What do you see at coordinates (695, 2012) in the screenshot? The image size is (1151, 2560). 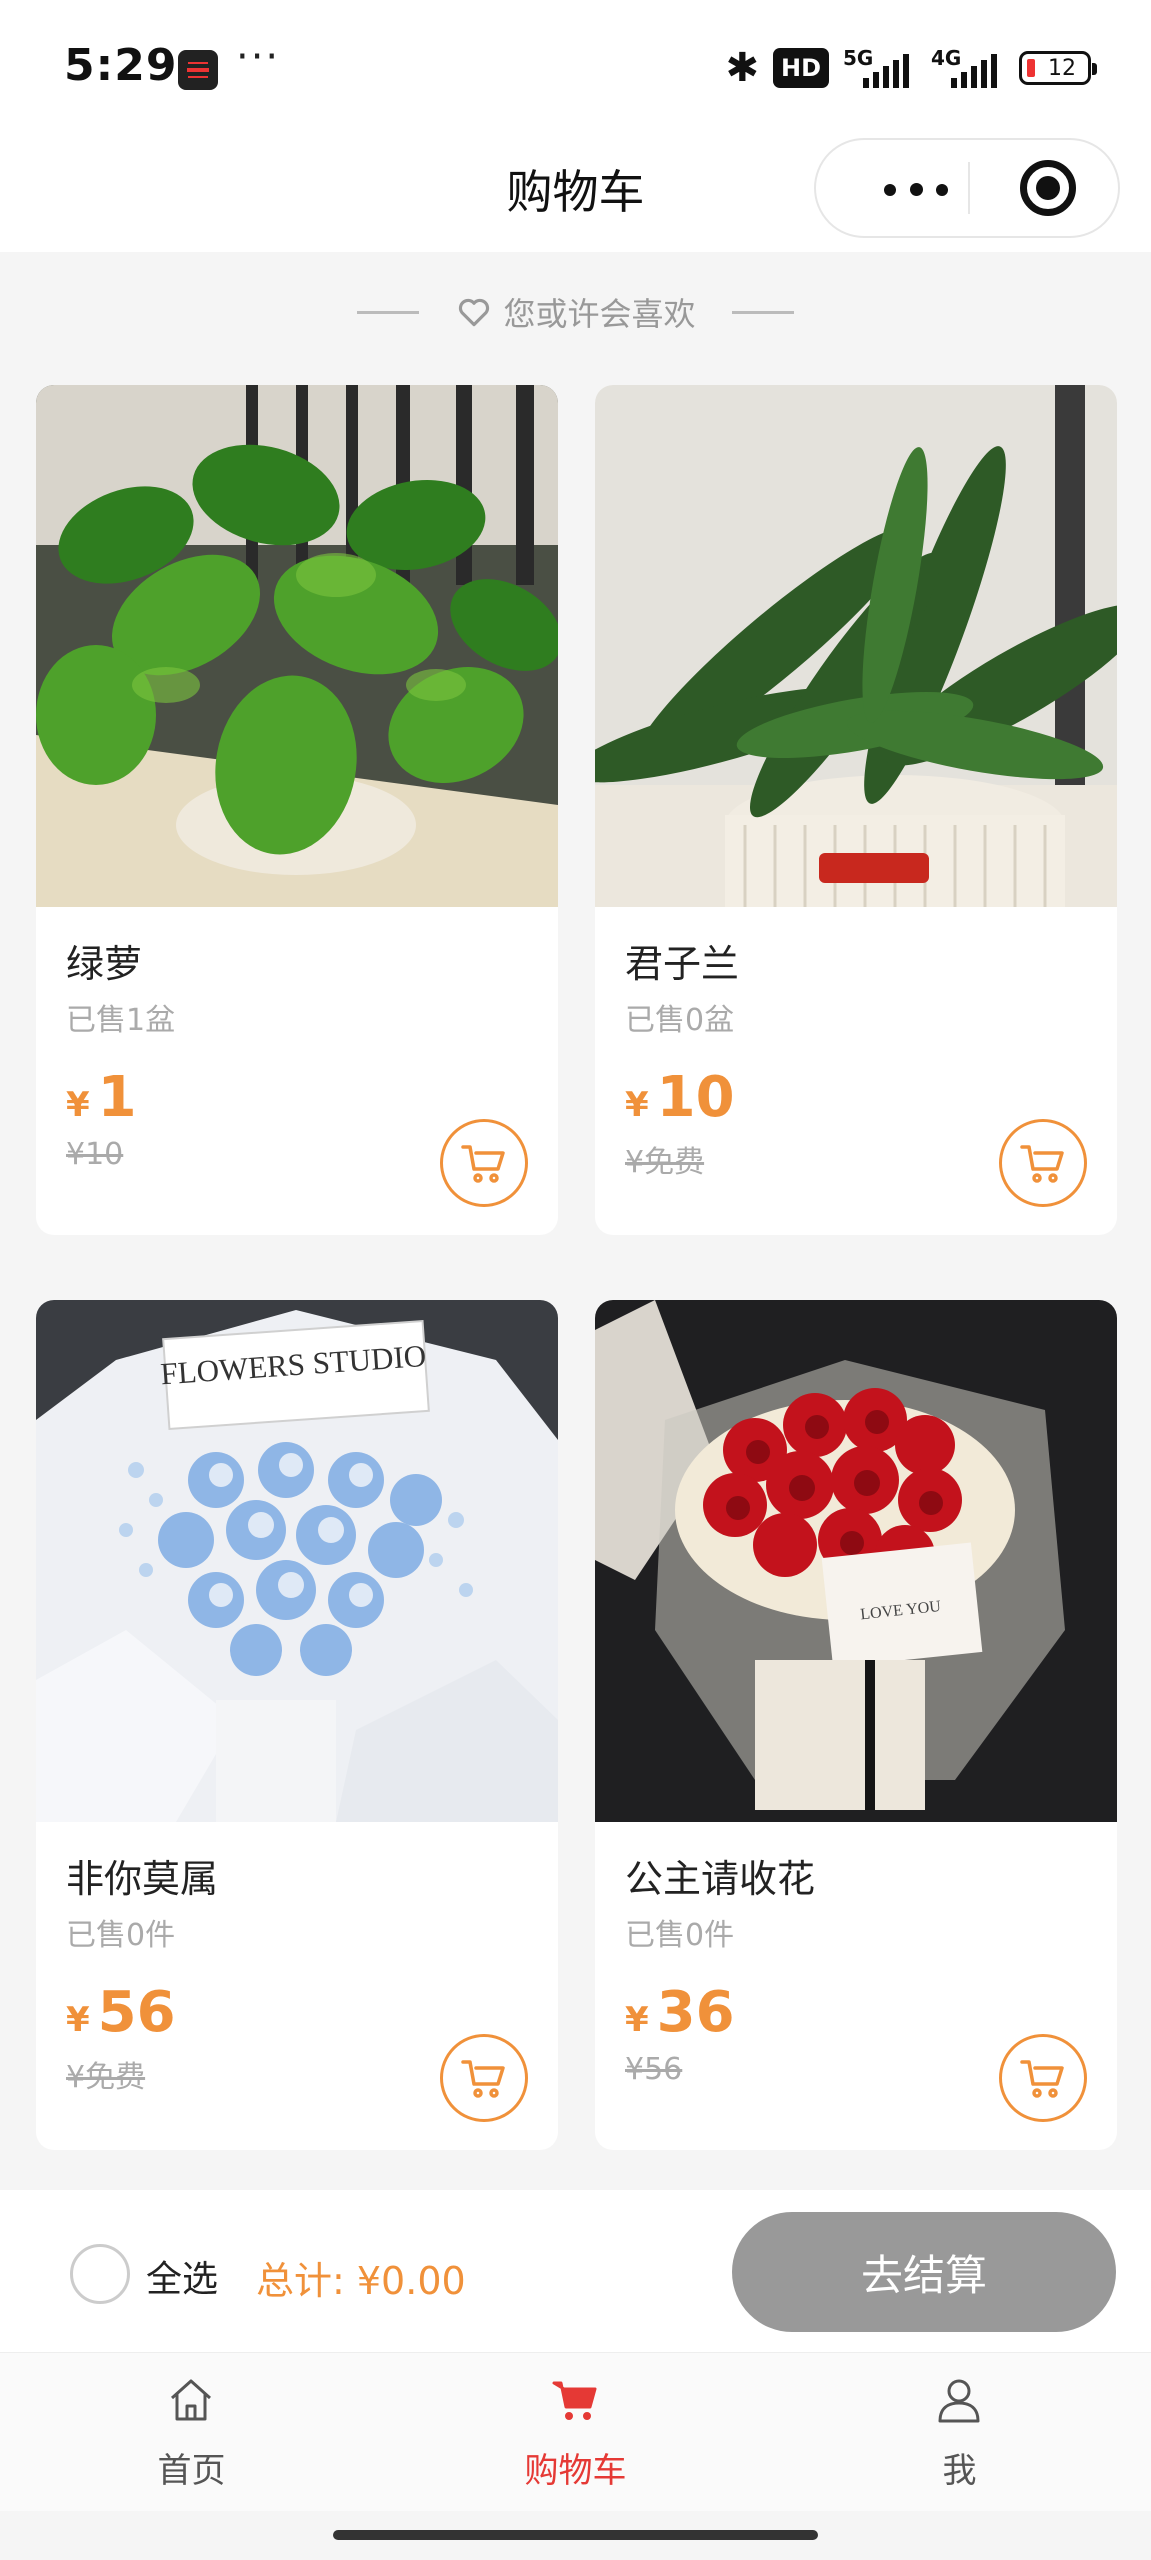 I see `price-value: 36` at bounding box center [695, 2012].